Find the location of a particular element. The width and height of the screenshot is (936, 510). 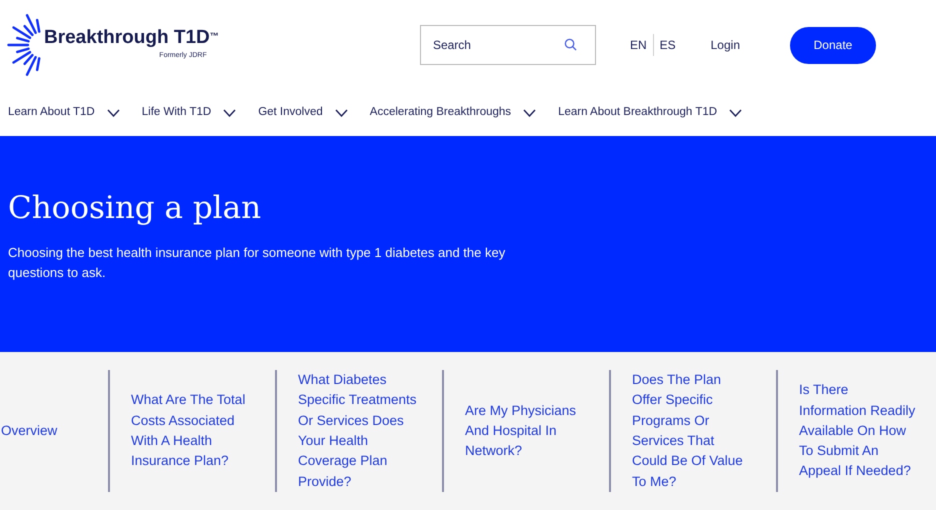

donate-button: Donate is located at coordinates (833, 45).